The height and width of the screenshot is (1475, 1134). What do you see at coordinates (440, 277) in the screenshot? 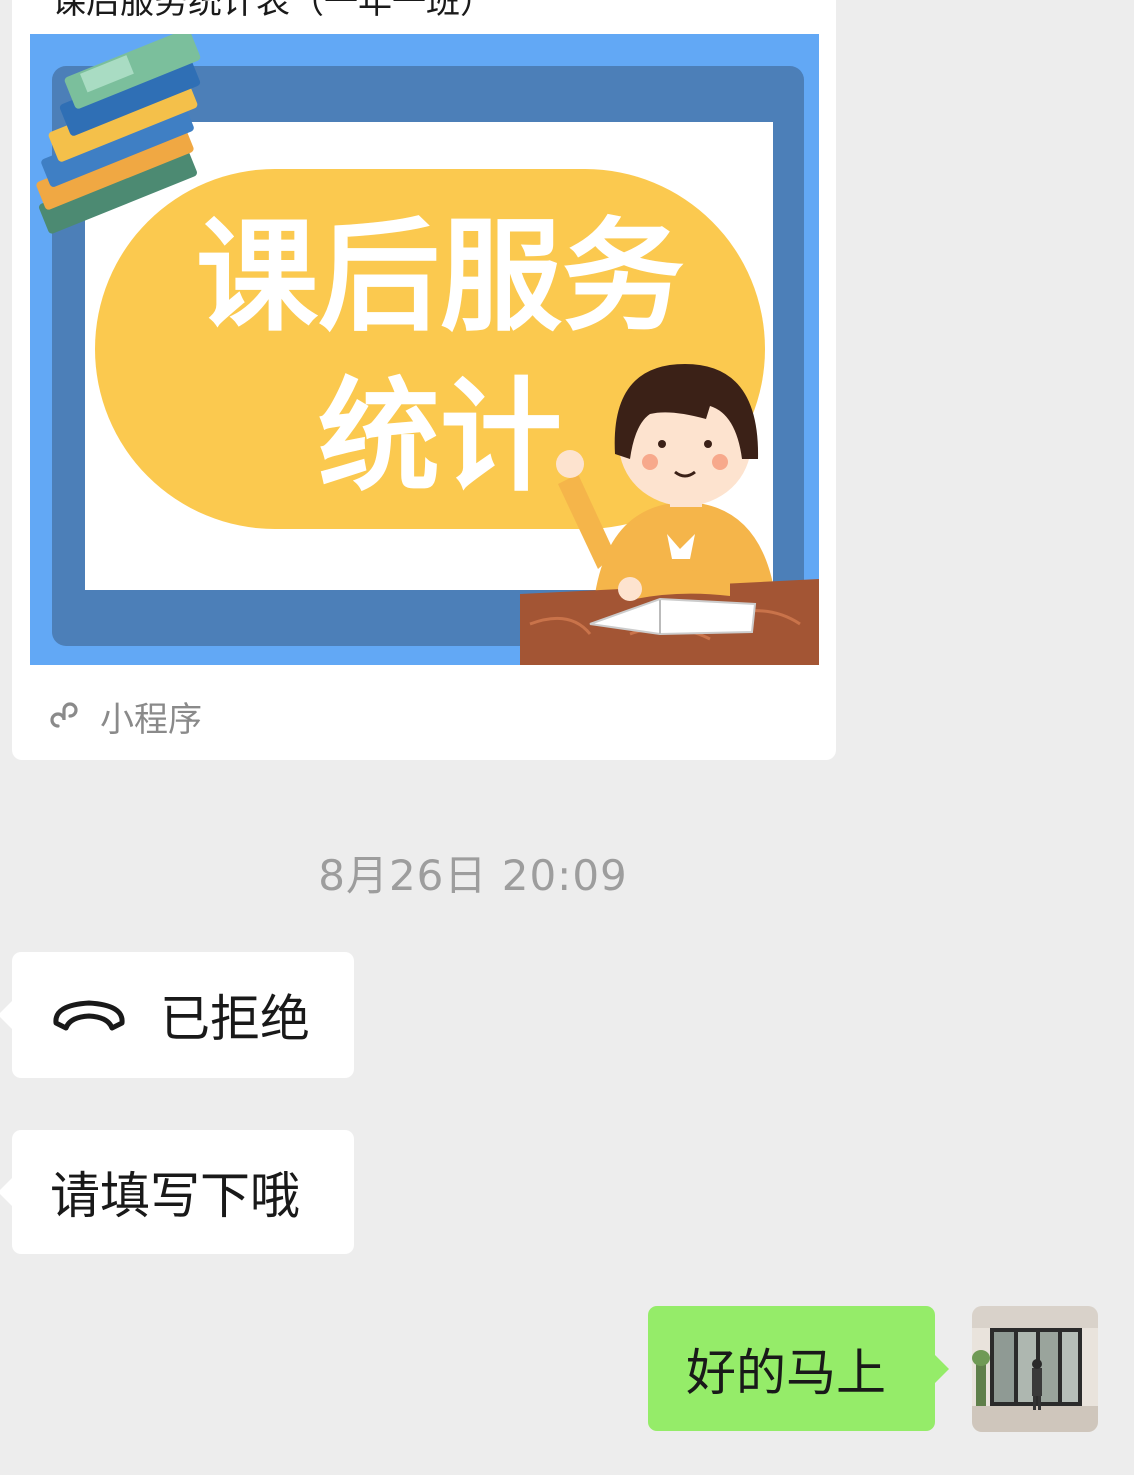
I see `cover-title-line1: 课后服务` at bounding box center [440, 277].